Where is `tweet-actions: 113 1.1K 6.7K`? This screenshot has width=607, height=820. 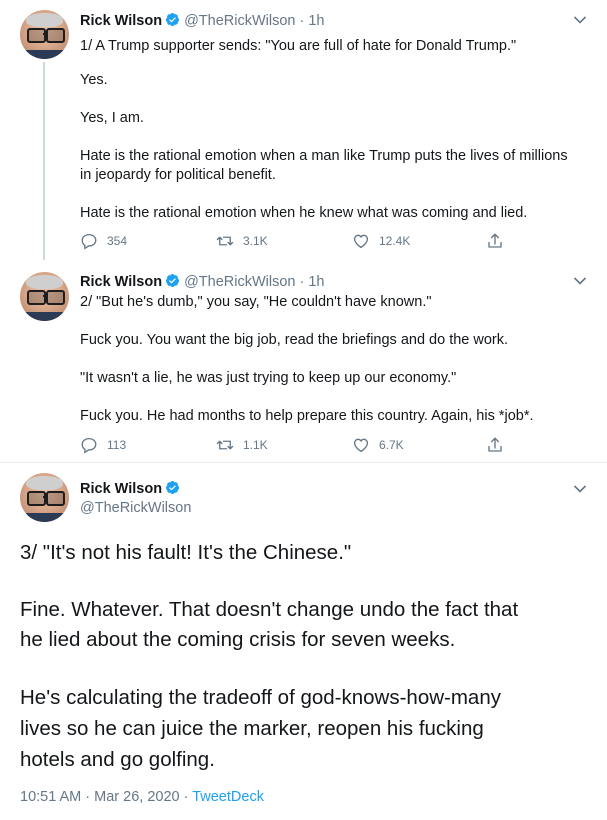
tweet-actions: 113 1.1K 6.7K is located at coordinates (330, 446).